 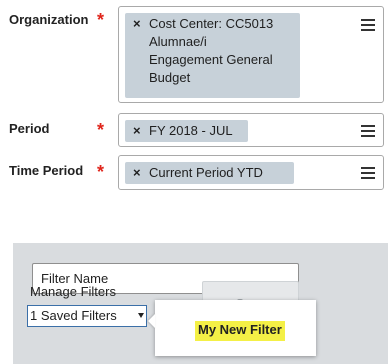 What do you see at coordinates (101, 130) in the screenshot?
I see `period-required-mark: *` at bounding box center [101, 130].